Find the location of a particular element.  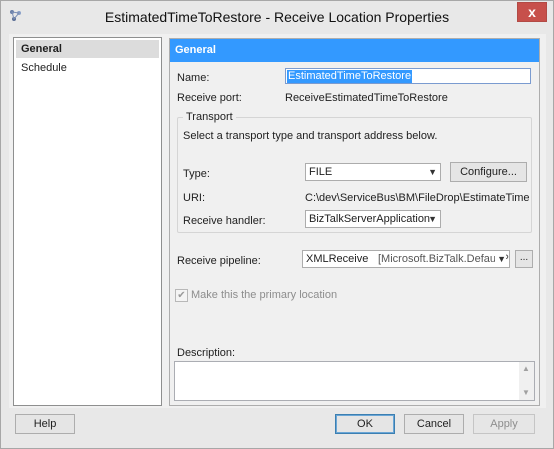

receive-handler-value: BizTalkServerApplication is located at coordinates (370, 219).